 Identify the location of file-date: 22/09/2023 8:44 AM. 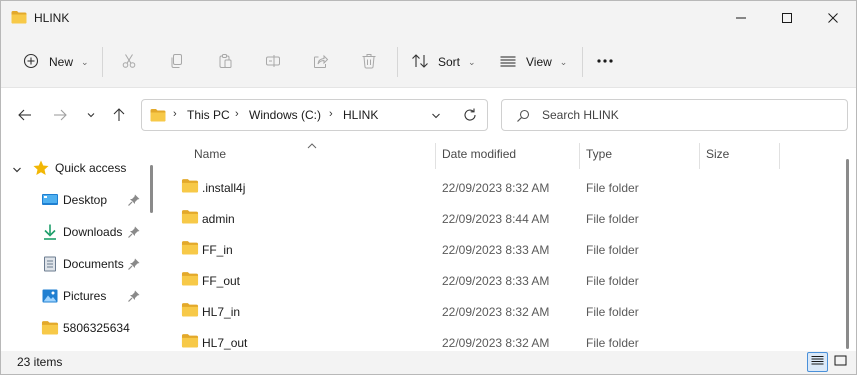
(496, 219).